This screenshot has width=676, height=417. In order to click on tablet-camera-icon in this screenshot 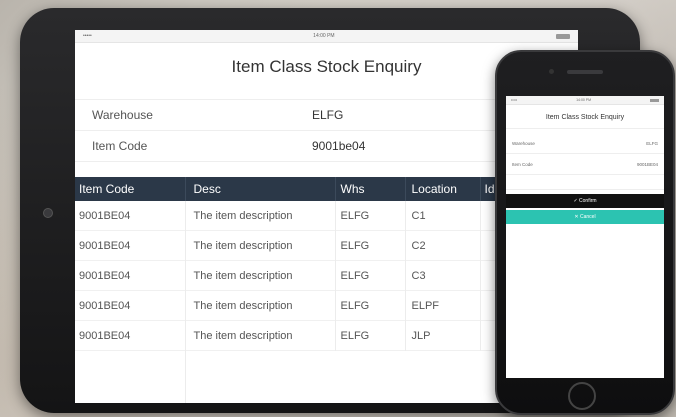, I will do `click(48, 213)`.